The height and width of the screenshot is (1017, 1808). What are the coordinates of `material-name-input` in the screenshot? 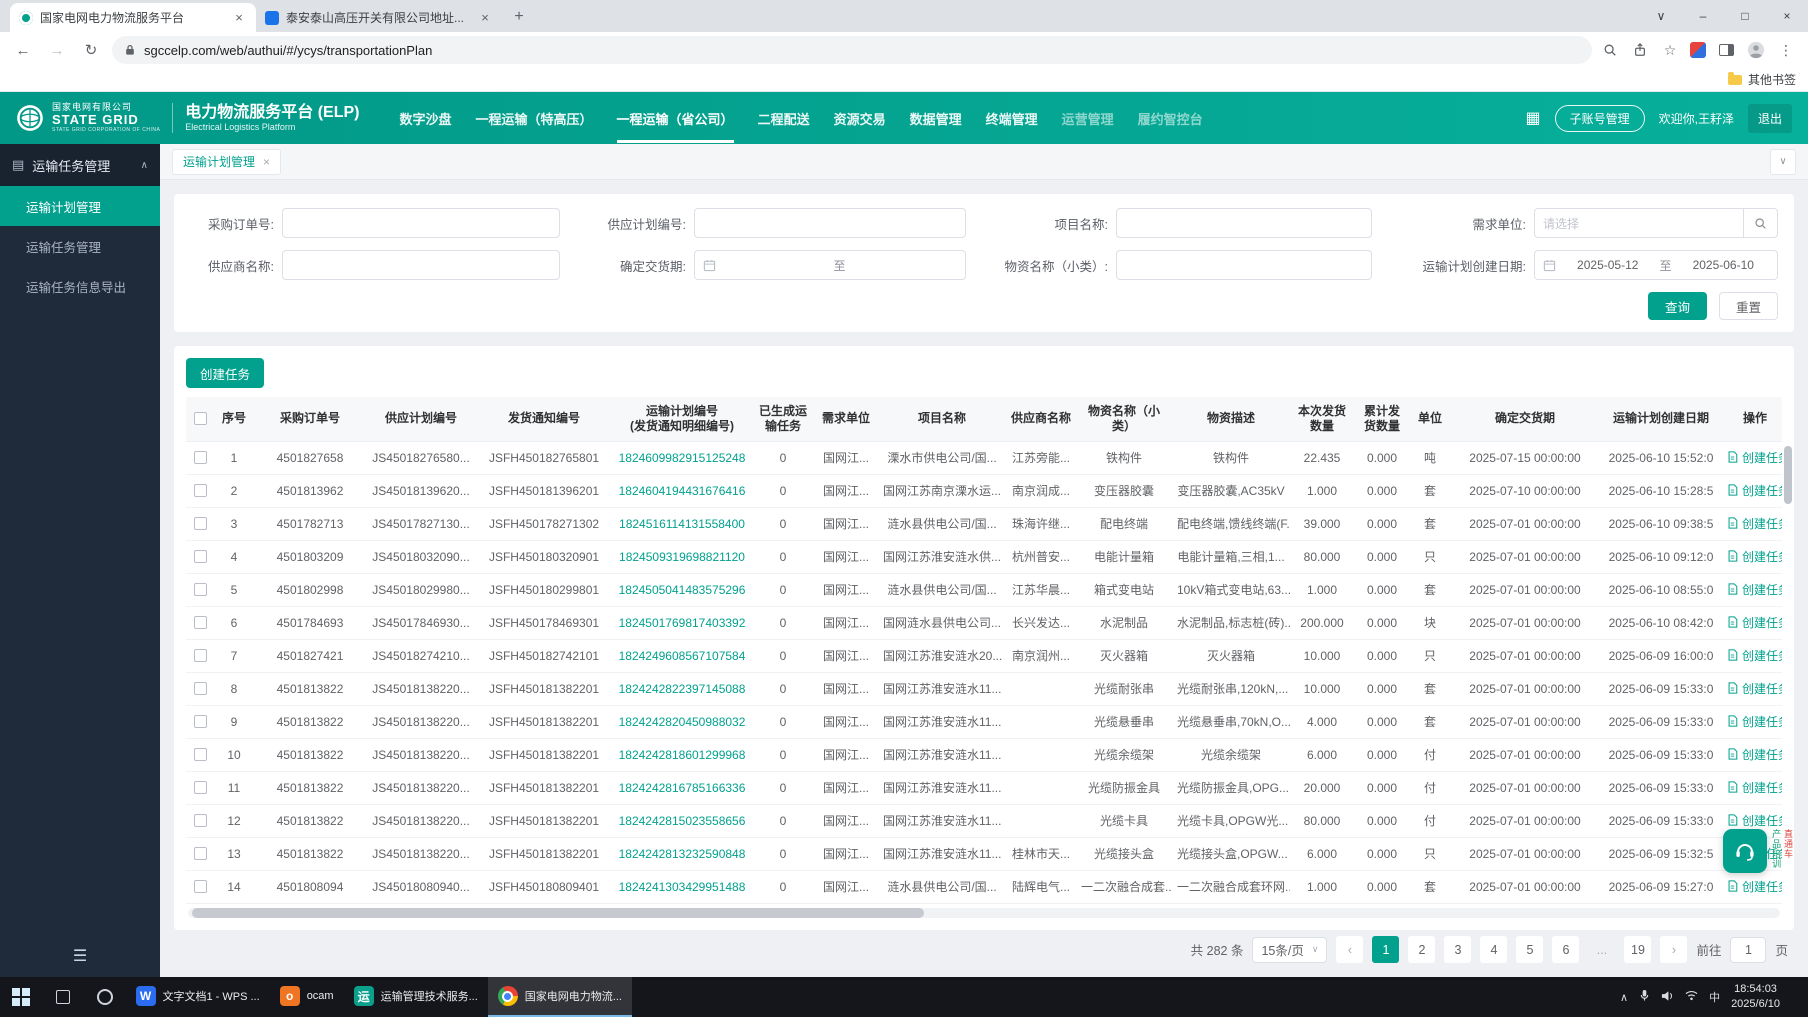 It's located at (1244, 265).